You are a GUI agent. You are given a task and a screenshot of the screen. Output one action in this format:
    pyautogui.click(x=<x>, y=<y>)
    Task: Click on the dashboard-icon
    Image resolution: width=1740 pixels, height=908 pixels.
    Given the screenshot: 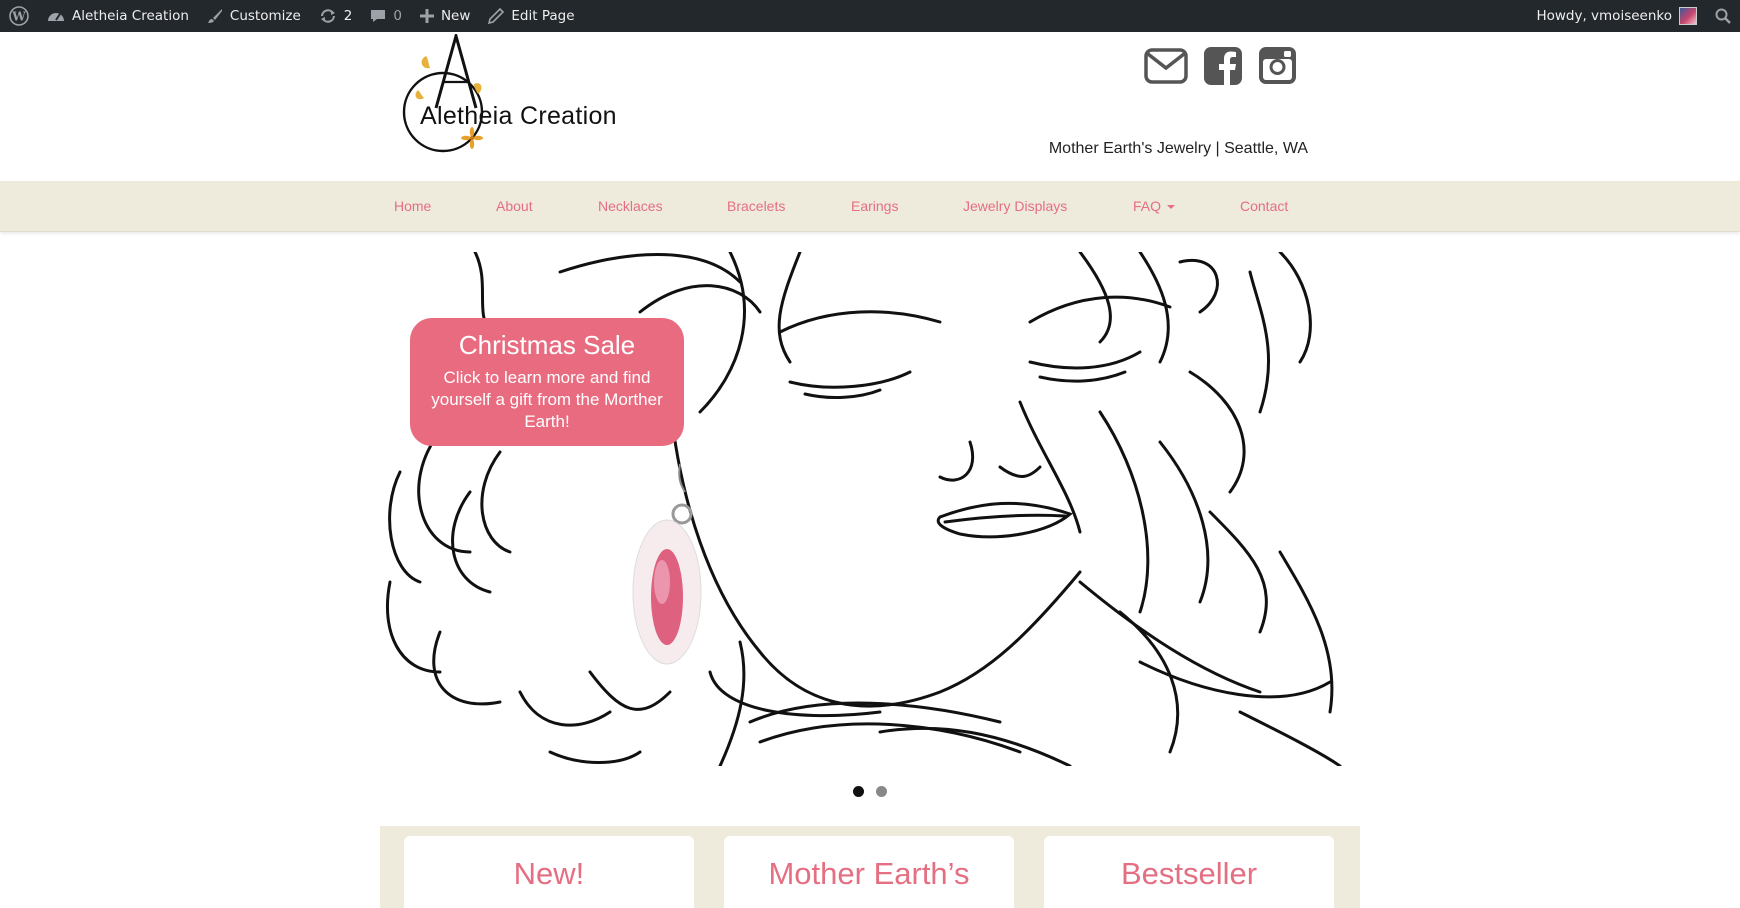 What is the action you would take?
    pyautogui.click(x=56, y=16)
    